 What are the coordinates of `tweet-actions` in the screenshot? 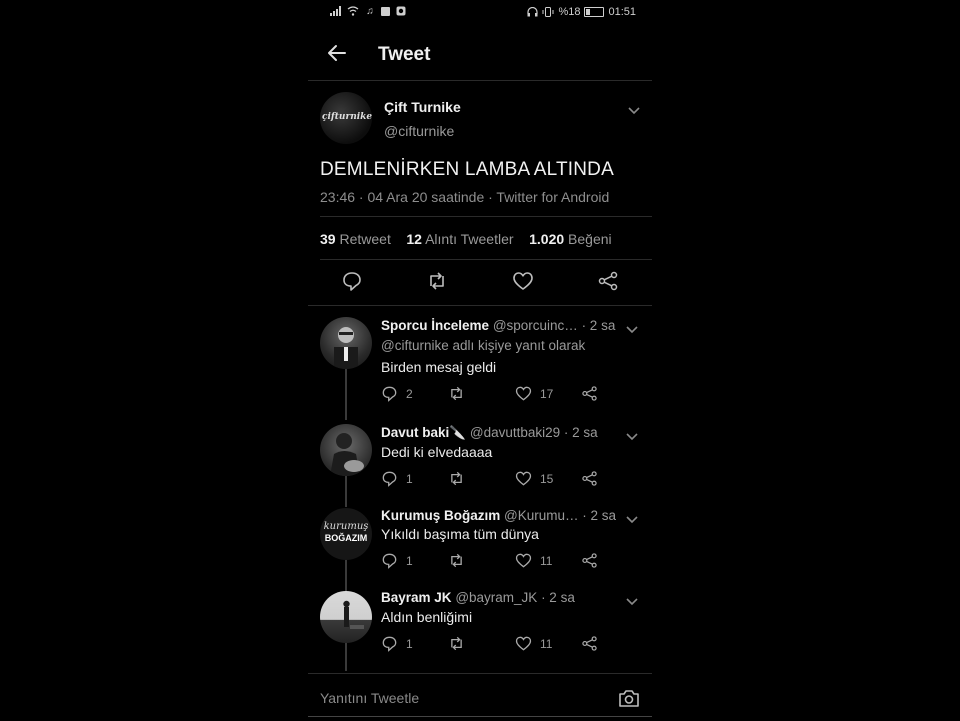 It's located at (480, 283).